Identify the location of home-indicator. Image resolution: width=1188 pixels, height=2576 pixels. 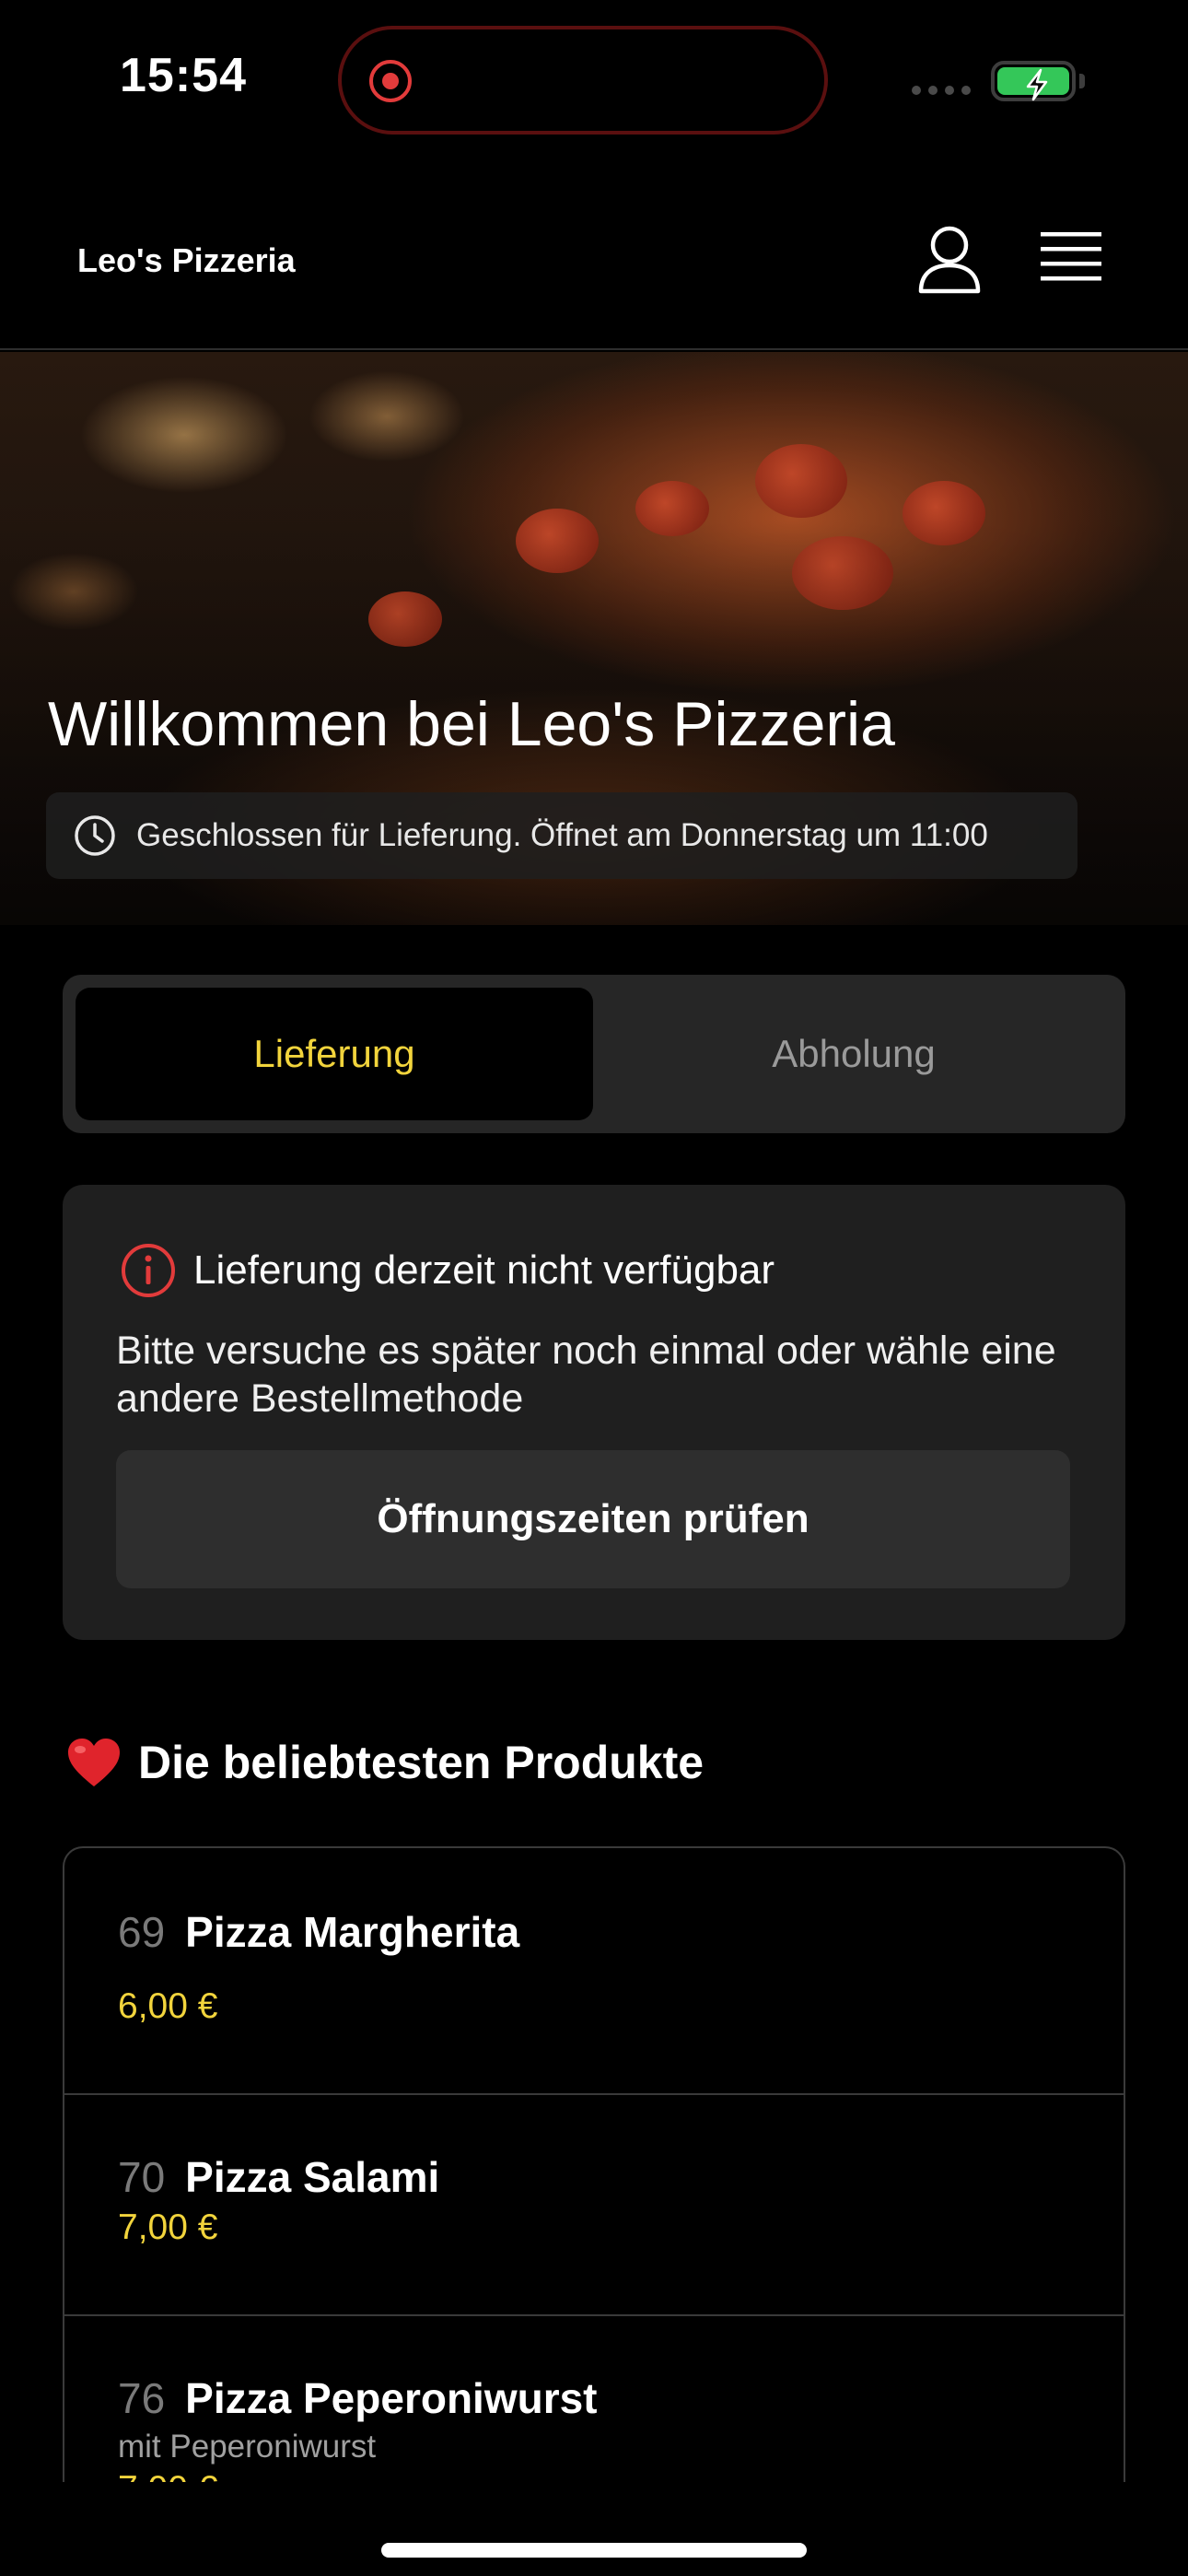
(594, 2550).